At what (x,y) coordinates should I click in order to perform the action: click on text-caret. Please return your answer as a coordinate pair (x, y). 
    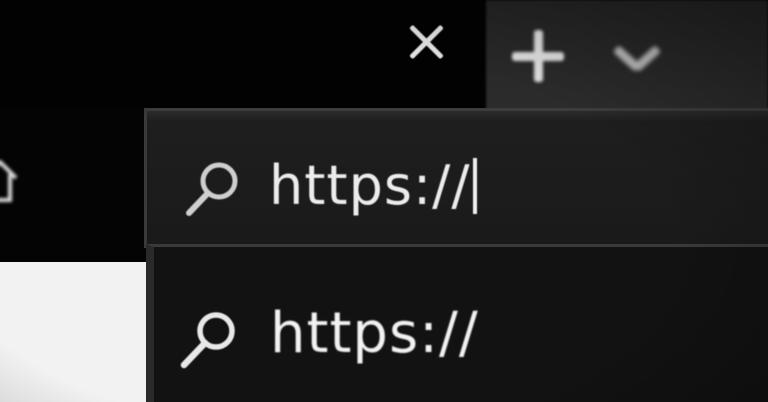
    Looking at the image, I should click on (474, 186).